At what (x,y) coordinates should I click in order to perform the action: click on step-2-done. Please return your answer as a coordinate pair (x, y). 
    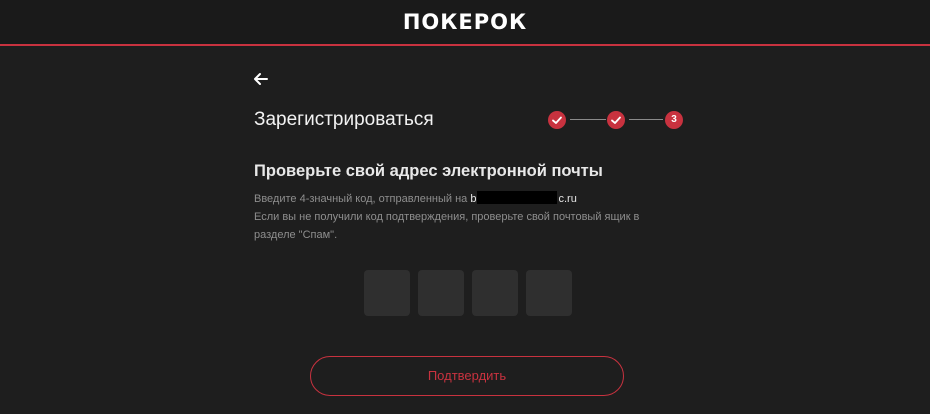
    Looking at the image, I should click on (616, 120).